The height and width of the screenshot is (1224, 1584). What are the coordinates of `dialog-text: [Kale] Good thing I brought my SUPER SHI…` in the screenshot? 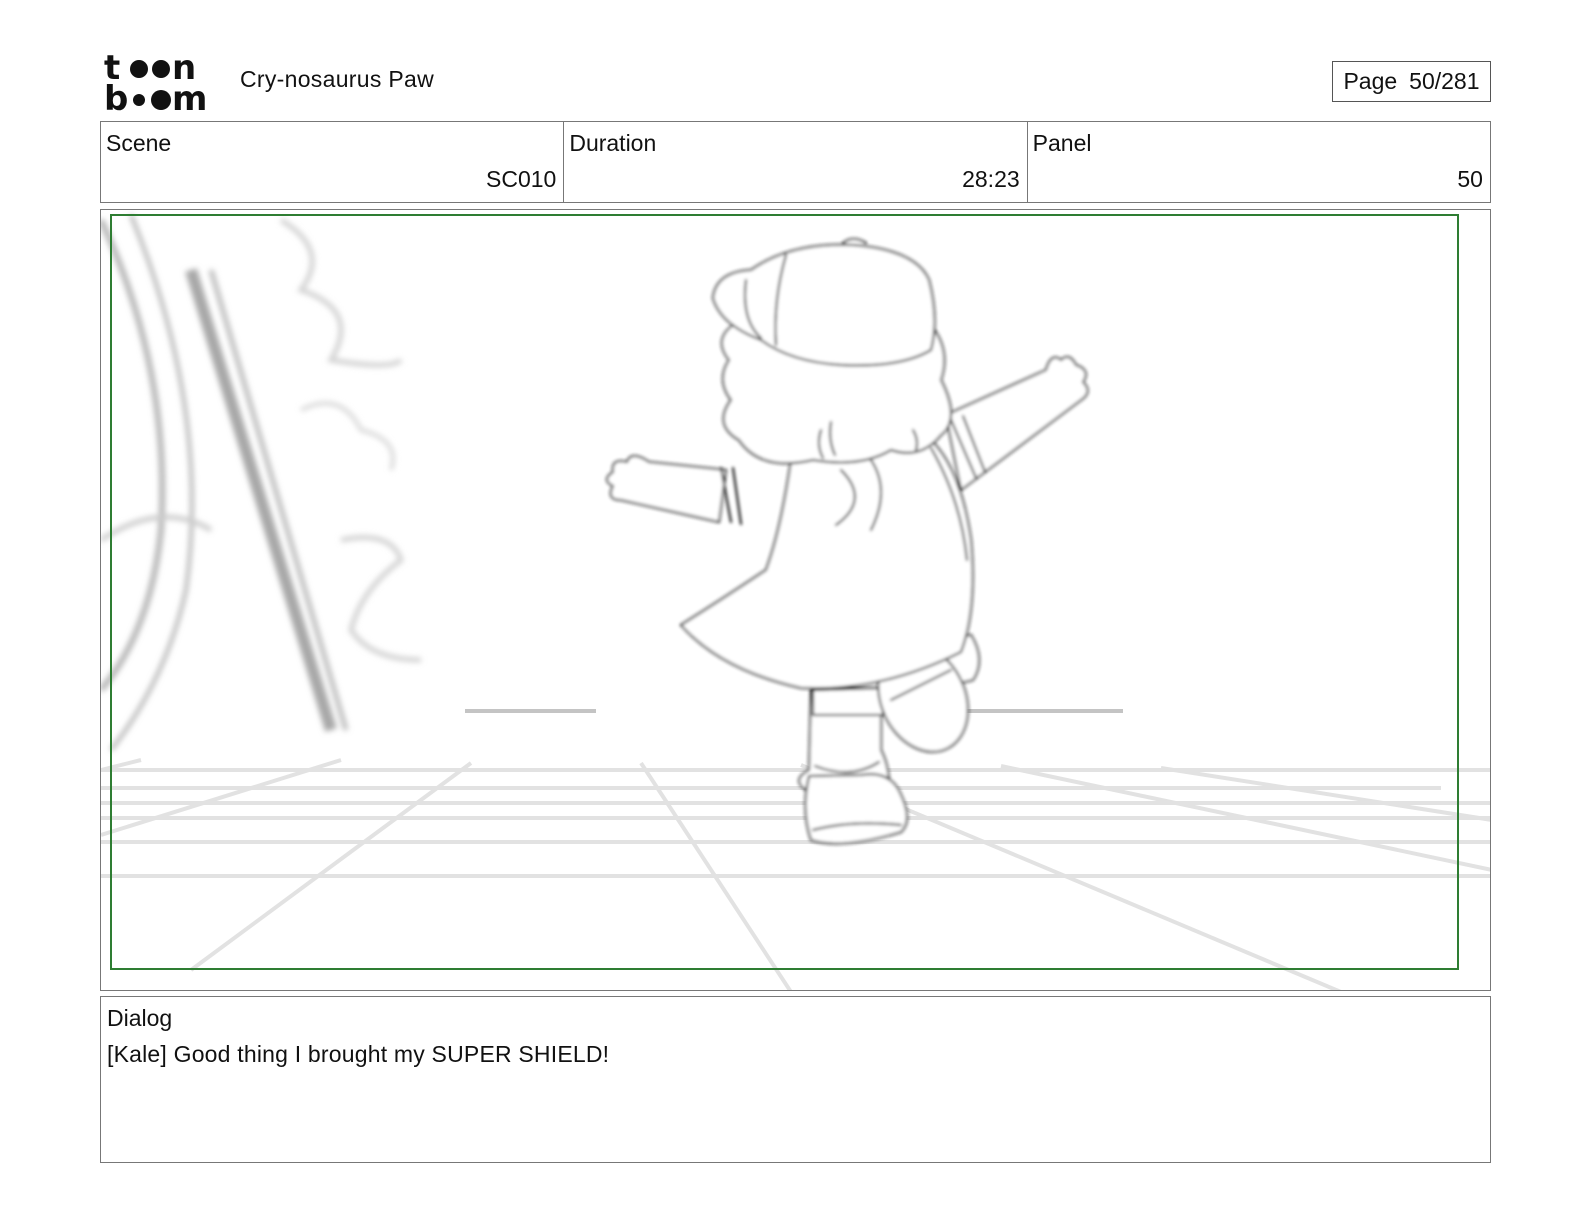 It's located at (358, 1054).